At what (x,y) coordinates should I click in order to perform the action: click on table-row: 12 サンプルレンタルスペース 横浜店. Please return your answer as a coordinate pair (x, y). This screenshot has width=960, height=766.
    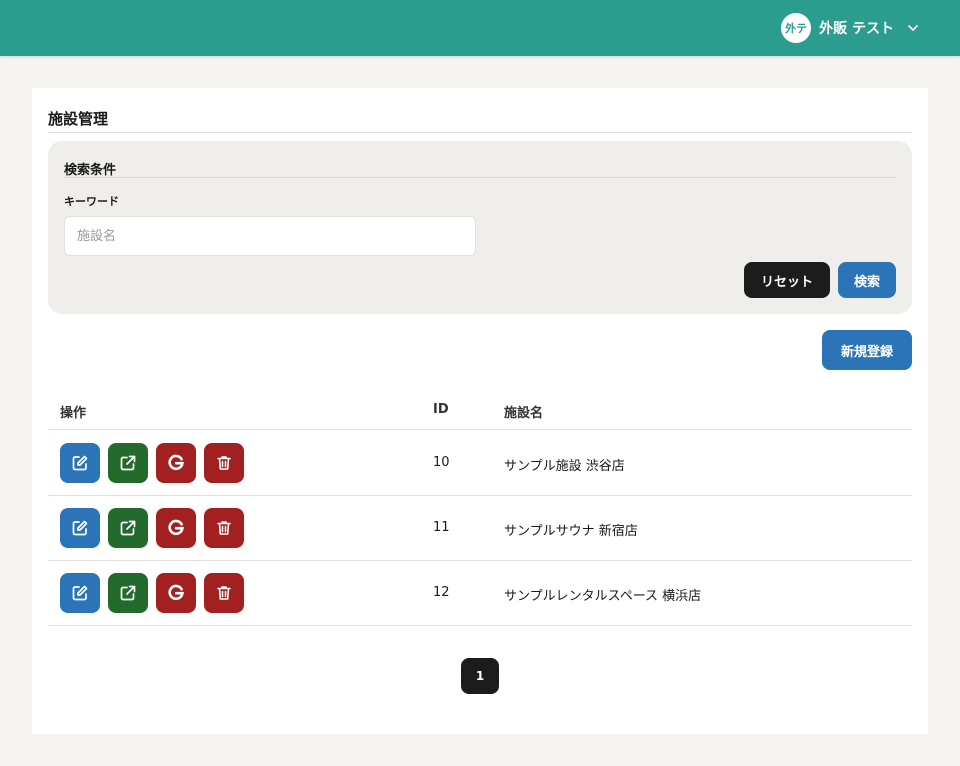
    Looking at the image, I should click on (480, 593).